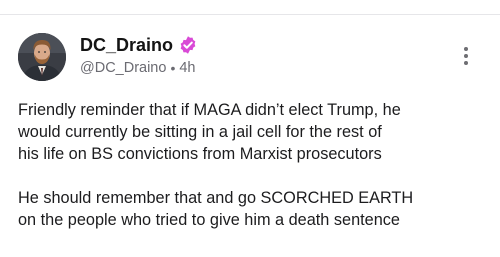  I want to click on author-meta-row: @DC_Draino • 4h, so click(138, 68).